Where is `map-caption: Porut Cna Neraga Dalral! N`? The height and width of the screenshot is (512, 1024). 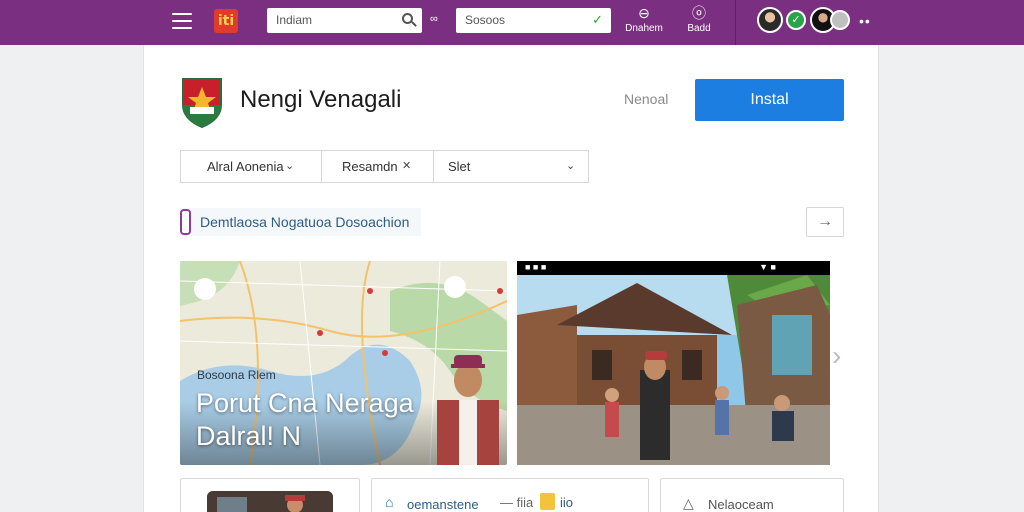
map-caption: Porut Cna Neraga Dalral! N is located at coordinates (305, 420).